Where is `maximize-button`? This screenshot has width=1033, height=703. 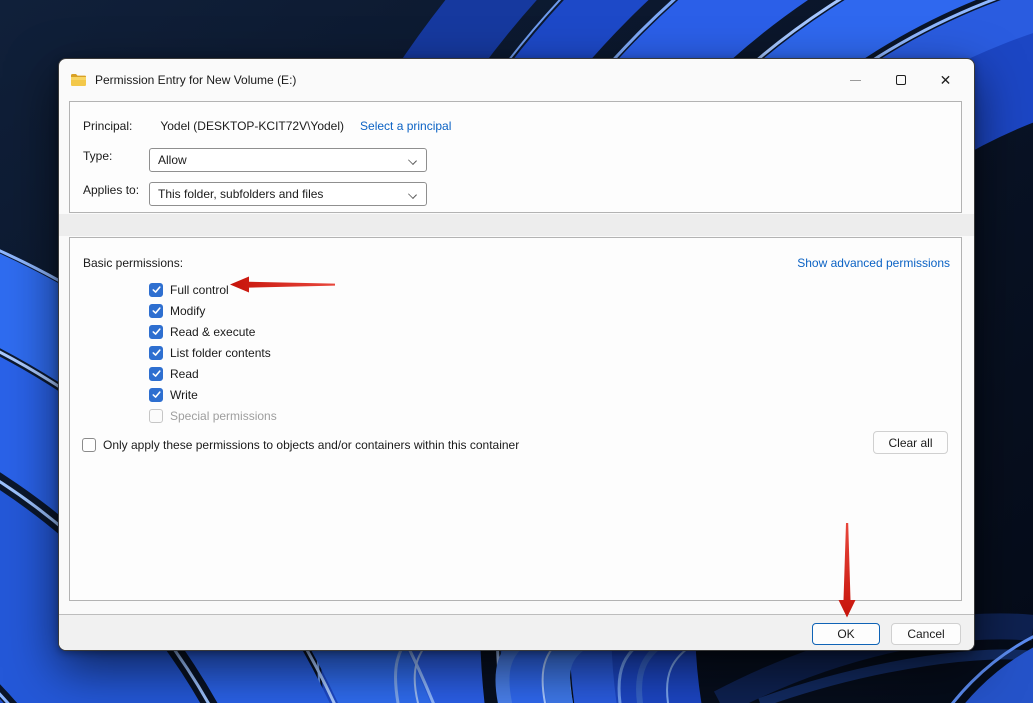
maximize-button is located at coordinates (900, 80).